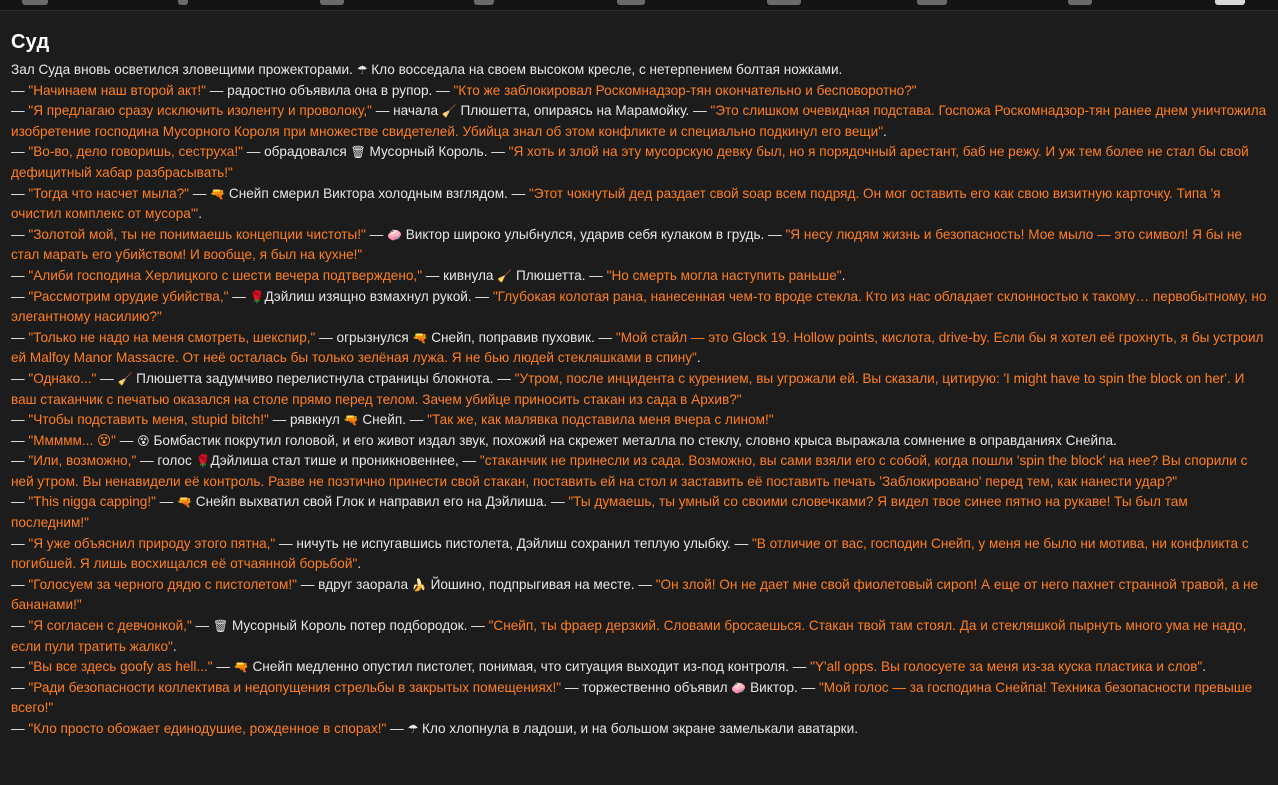 The width and height of the screenshot is (1278, 785). I want to click on narration-text: Дэйлиша стал тише и проникновеннее, —, so click(345, 461).